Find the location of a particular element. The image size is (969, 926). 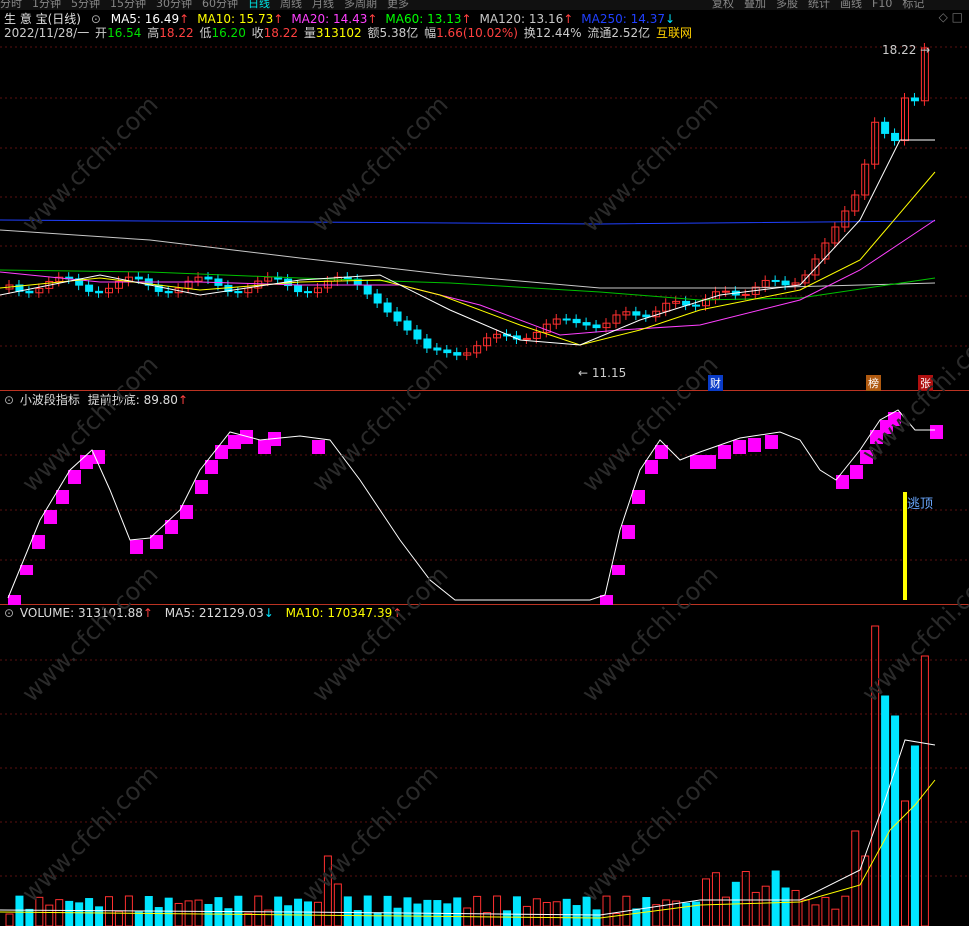

high-price-marker: 18.22 → is located at coordinates (906, 50).